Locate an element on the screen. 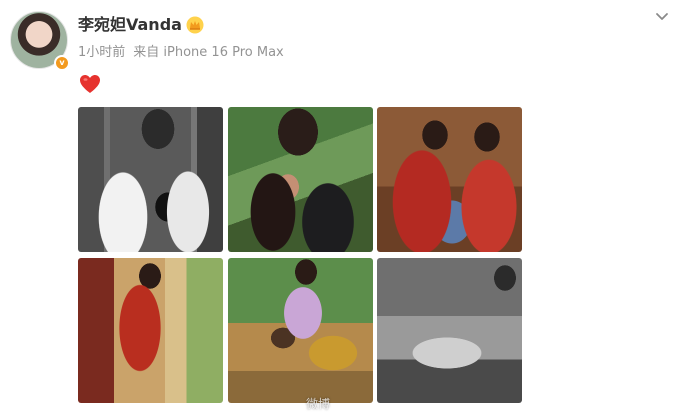 The height and width of the screenshot is (416, 690). watermark: 微博 is located at coordinates (318, 404).